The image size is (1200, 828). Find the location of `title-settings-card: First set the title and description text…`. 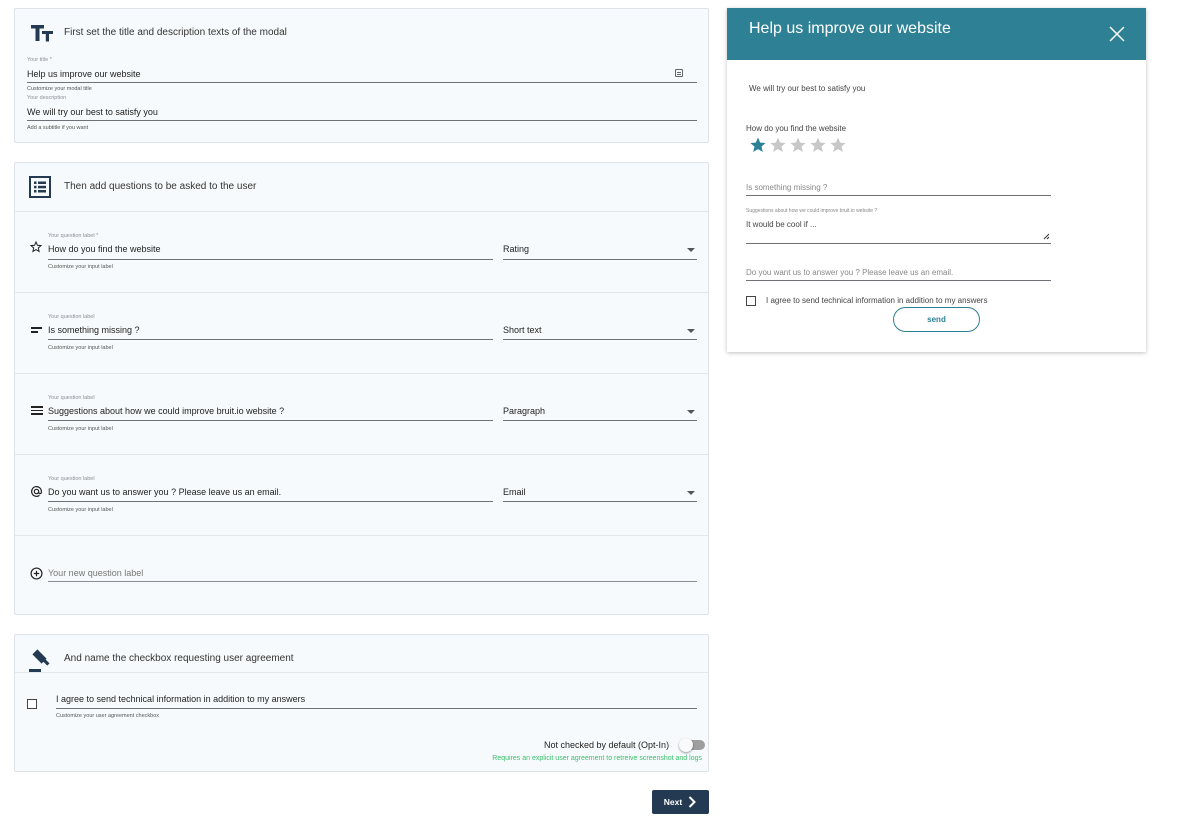

title-settings-card: First set the title and description text… is located at coordinates (361, 75).